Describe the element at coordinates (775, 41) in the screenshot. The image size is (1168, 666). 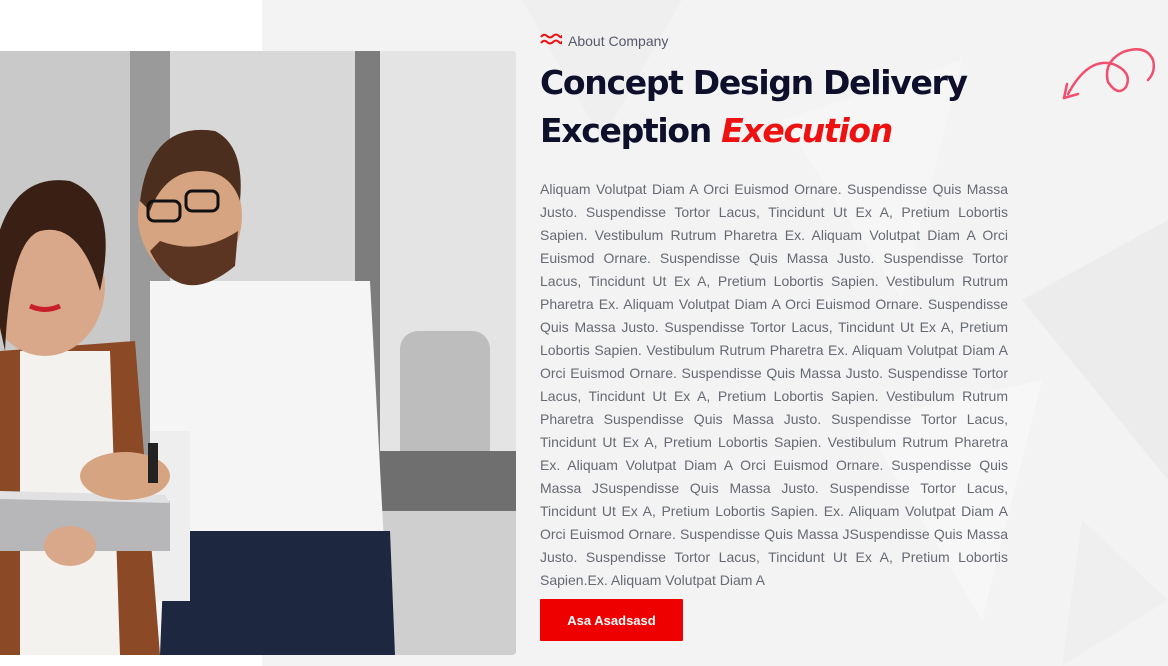
I see `about-eyebrow: About Company` at that location.